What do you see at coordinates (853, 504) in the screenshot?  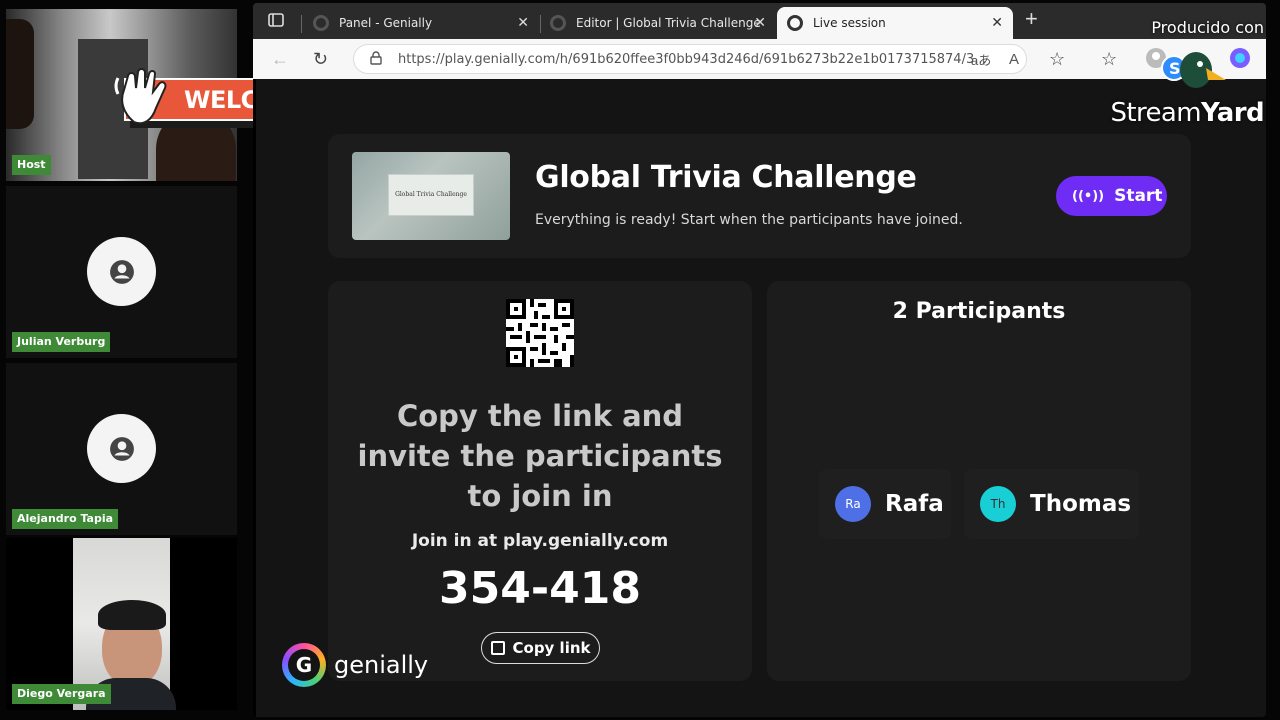 I see `participant-avatar: Ra` at bounding box center [853, 504].